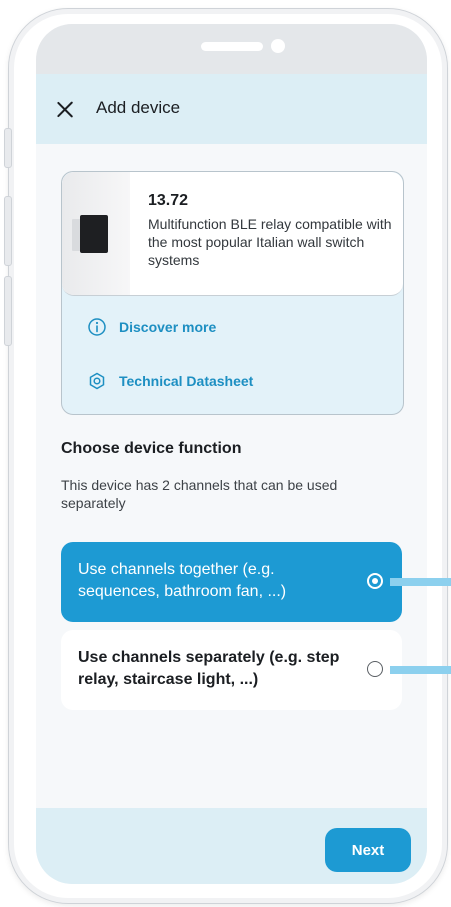  Describe the element at coordinates (151, 448) in the screenshot. I see `section-title: Choose device function` at that location.